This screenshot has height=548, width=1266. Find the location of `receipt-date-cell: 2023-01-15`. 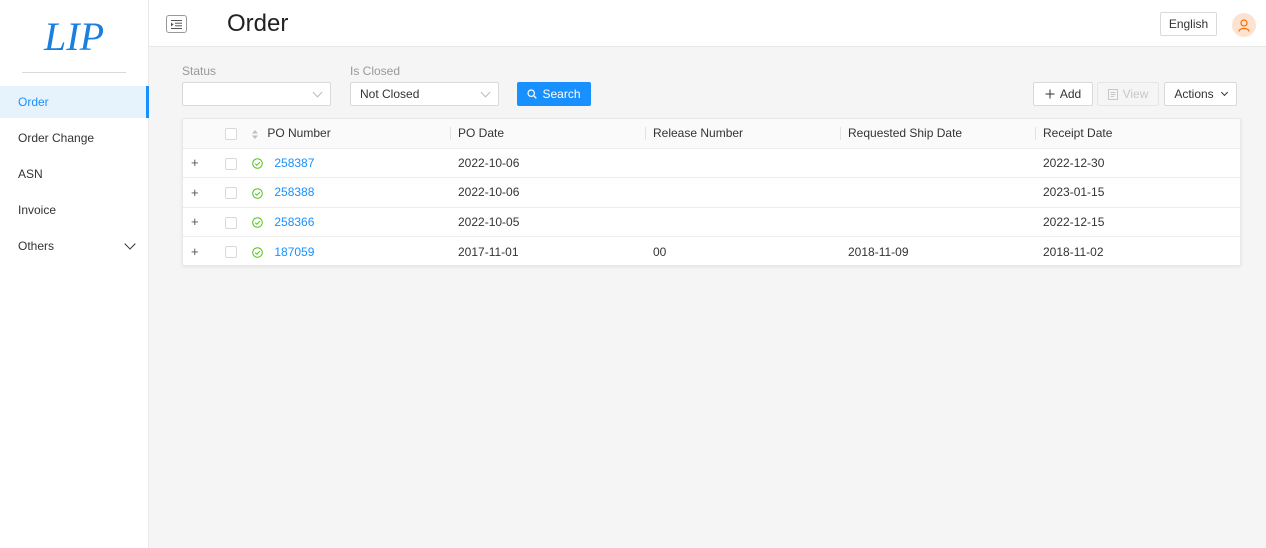

receipt-date-cell: 2023-01-15 is located at coordinates (1137, 192).